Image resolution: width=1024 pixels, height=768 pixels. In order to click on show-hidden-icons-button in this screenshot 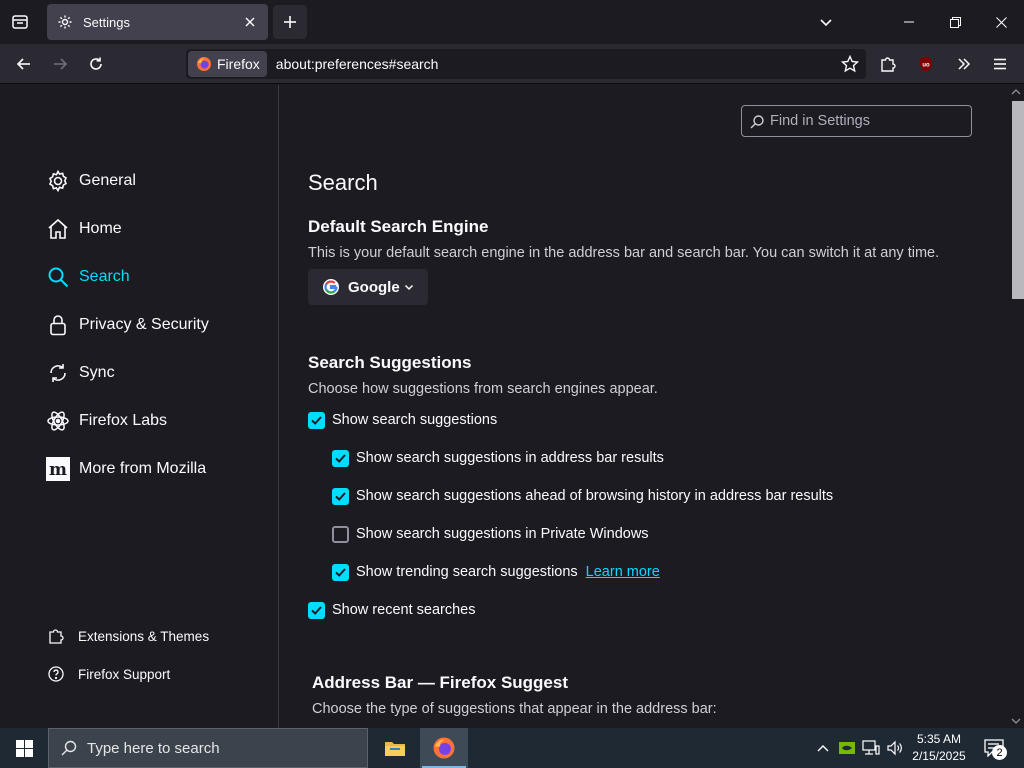, I will do `click(823, 748)`.